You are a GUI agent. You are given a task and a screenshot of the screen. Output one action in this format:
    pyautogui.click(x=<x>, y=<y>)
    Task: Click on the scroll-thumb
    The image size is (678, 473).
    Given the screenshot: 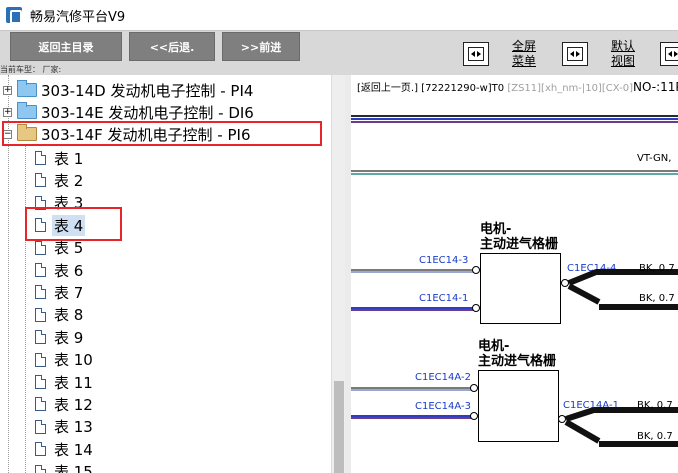 What is the action you would take?
    pyautogui.click(x=339, y=427)
    